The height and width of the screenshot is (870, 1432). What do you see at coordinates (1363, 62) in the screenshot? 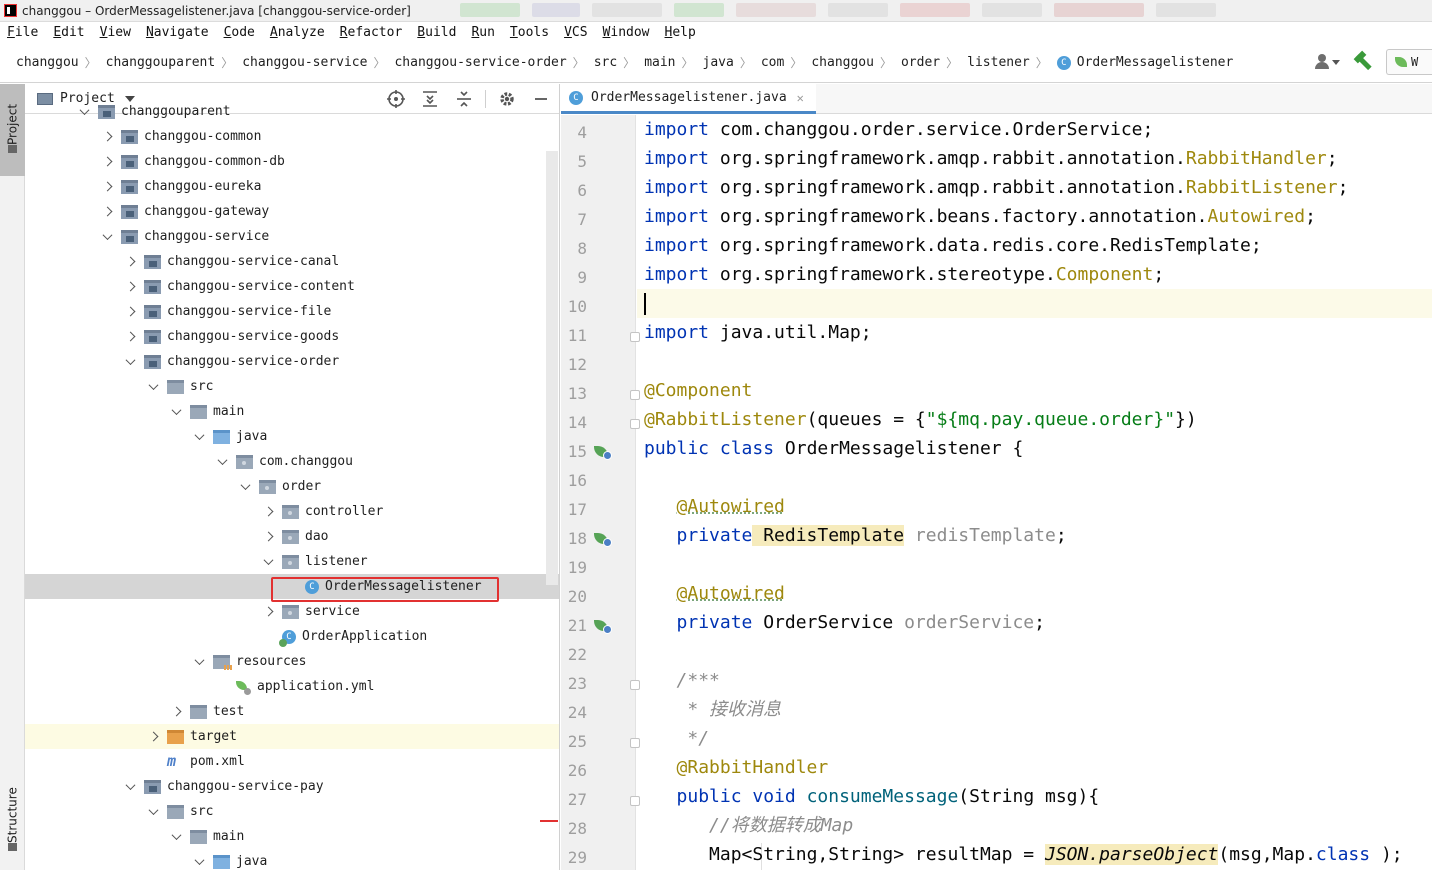
I see `build-hammer-icon` at bounding box center [1363, 62].